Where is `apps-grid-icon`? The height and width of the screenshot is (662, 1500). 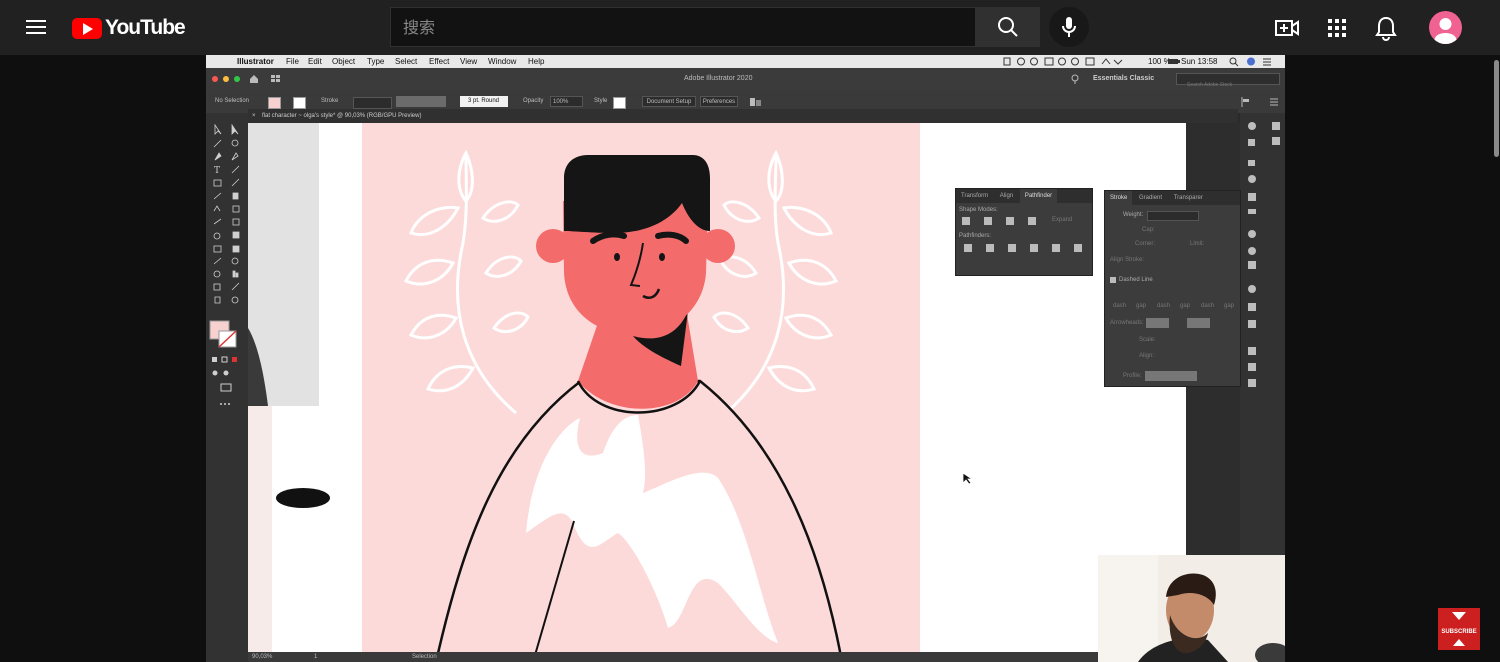
apps-grid-icon is located at coordinates (1337, 28).